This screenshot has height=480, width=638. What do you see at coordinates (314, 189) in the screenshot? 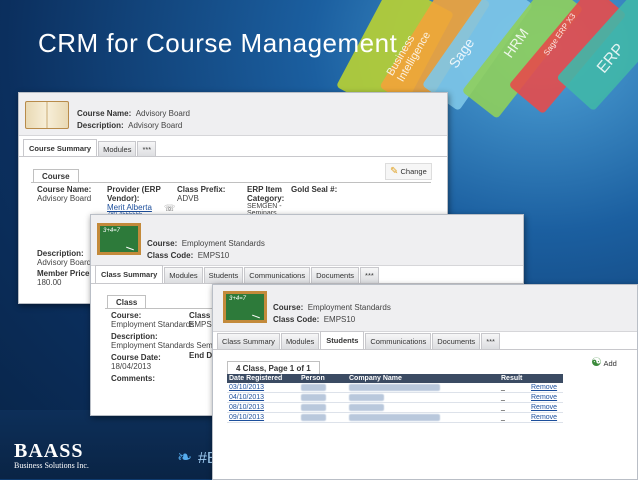
I see `field-gold-seal-label: Gold Seal #:` at bounding box center [314, 189].